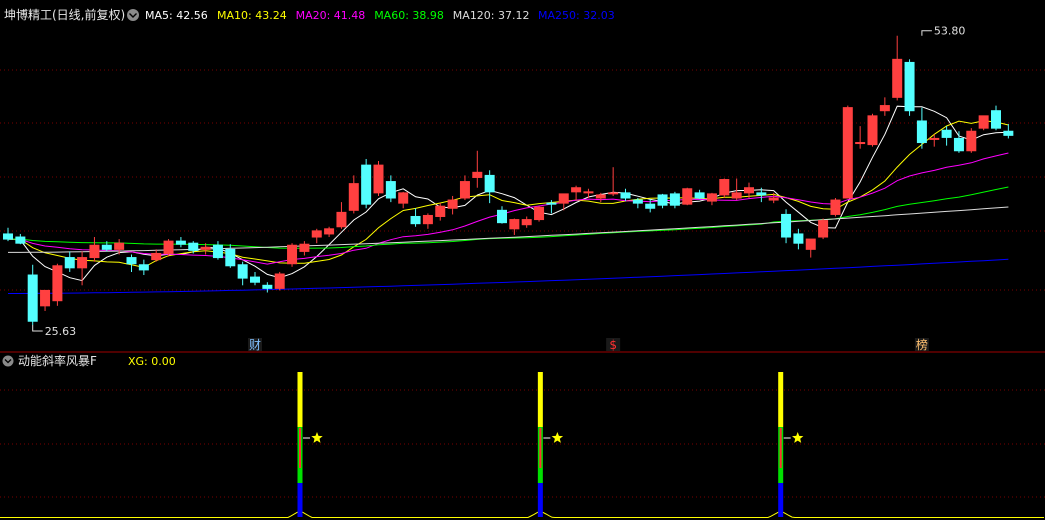 This screenshot has height=520, width=1045. What do you see at coordinates (8, 361) in the screenshot?
I see `indicator-dropdown-icon` at bounding box center [8, 361].